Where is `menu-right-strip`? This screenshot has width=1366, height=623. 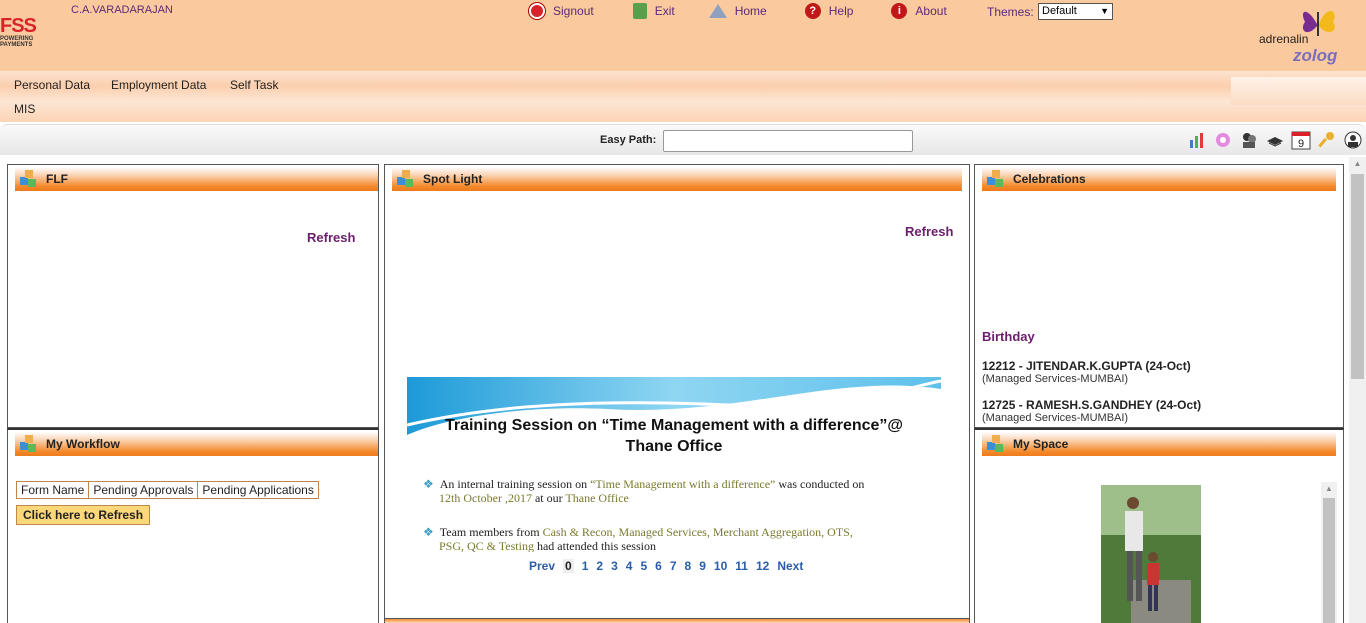 menu-right-strip is located at coordinates (1298, 91).